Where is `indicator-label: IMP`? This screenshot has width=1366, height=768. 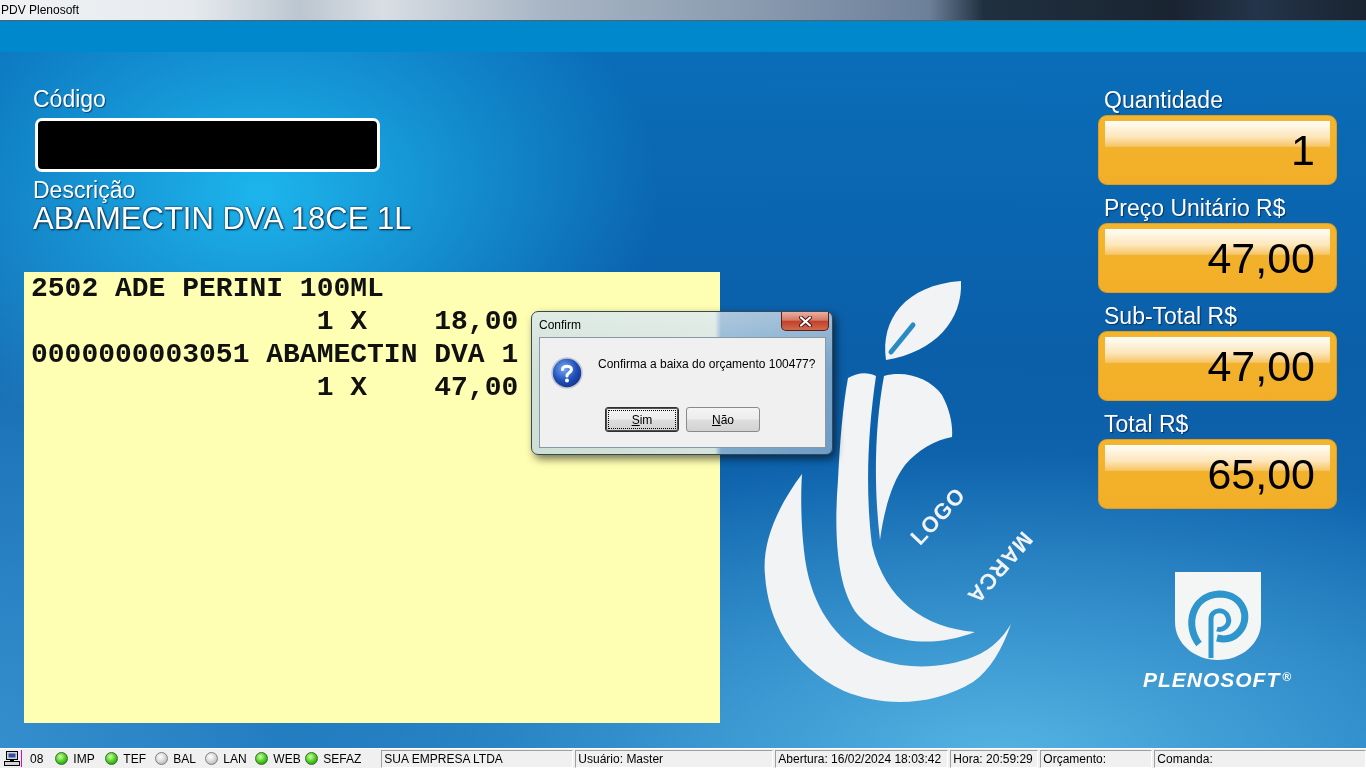 indicator-label: IMP is located at coordinates (84, 758).